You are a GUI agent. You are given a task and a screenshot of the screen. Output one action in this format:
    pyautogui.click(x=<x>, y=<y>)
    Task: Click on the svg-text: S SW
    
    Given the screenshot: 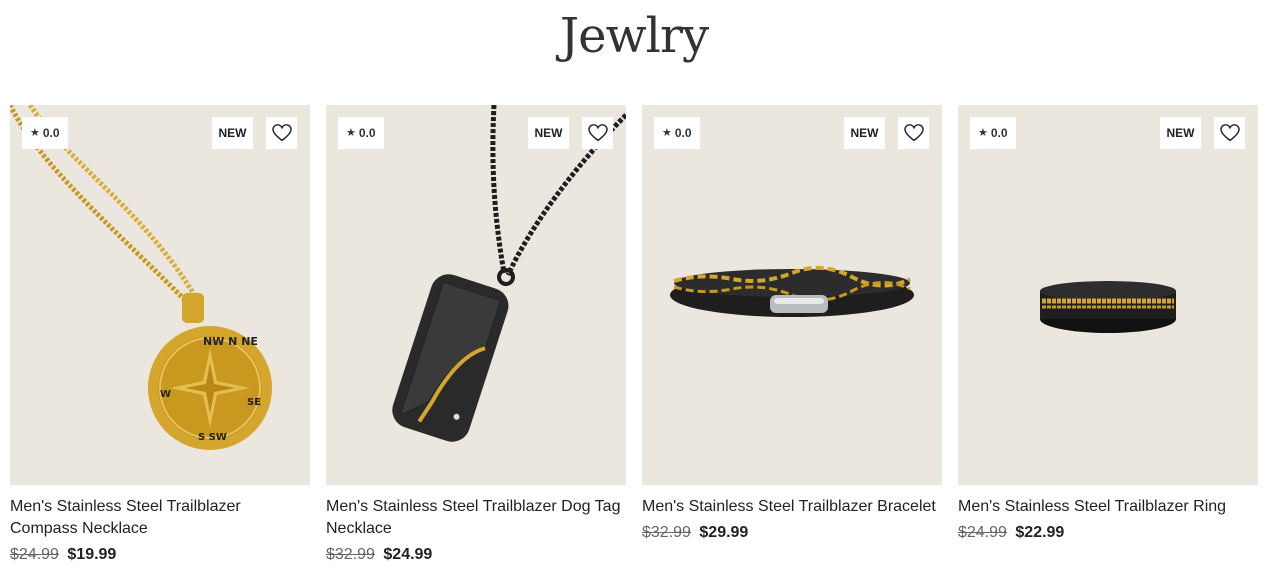 What is the action you would take?
    pyautogui.click(x=212, y=437)
    